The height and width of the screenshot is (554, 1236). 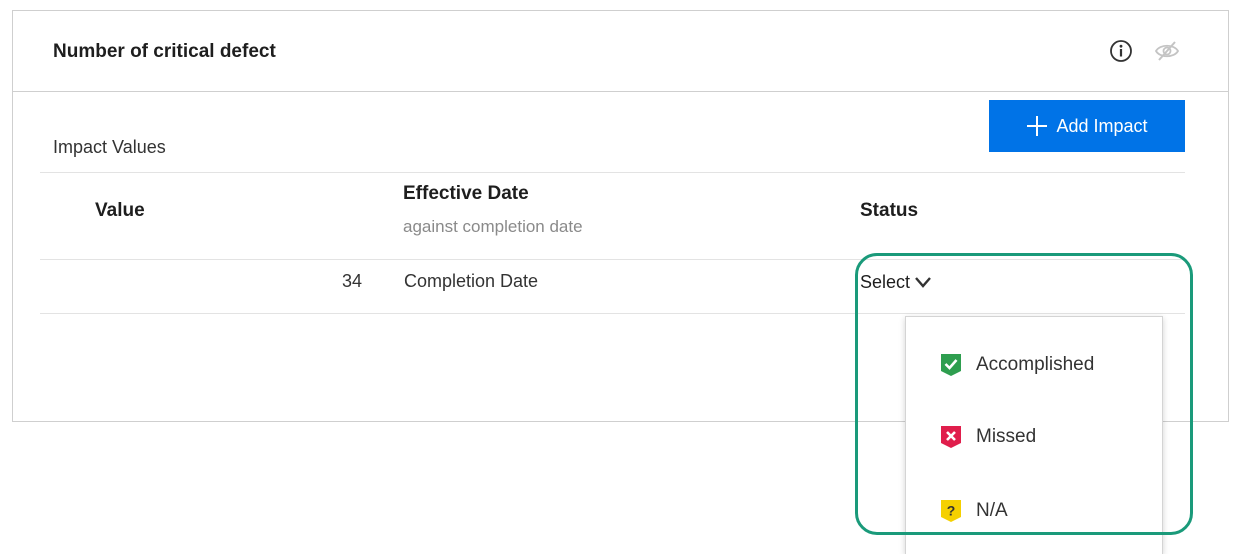 What do you see at coordinates (164, 51) in the screenshot?
I see `panel-title: Number of critical defect` at bounding box center [164, 51].